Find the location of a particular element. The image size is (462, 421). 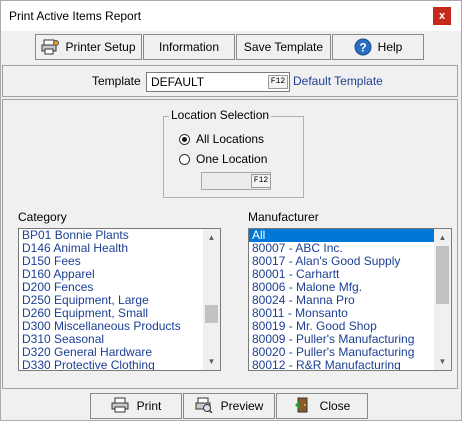

close-label: Close is located at coordinates (335, 406).